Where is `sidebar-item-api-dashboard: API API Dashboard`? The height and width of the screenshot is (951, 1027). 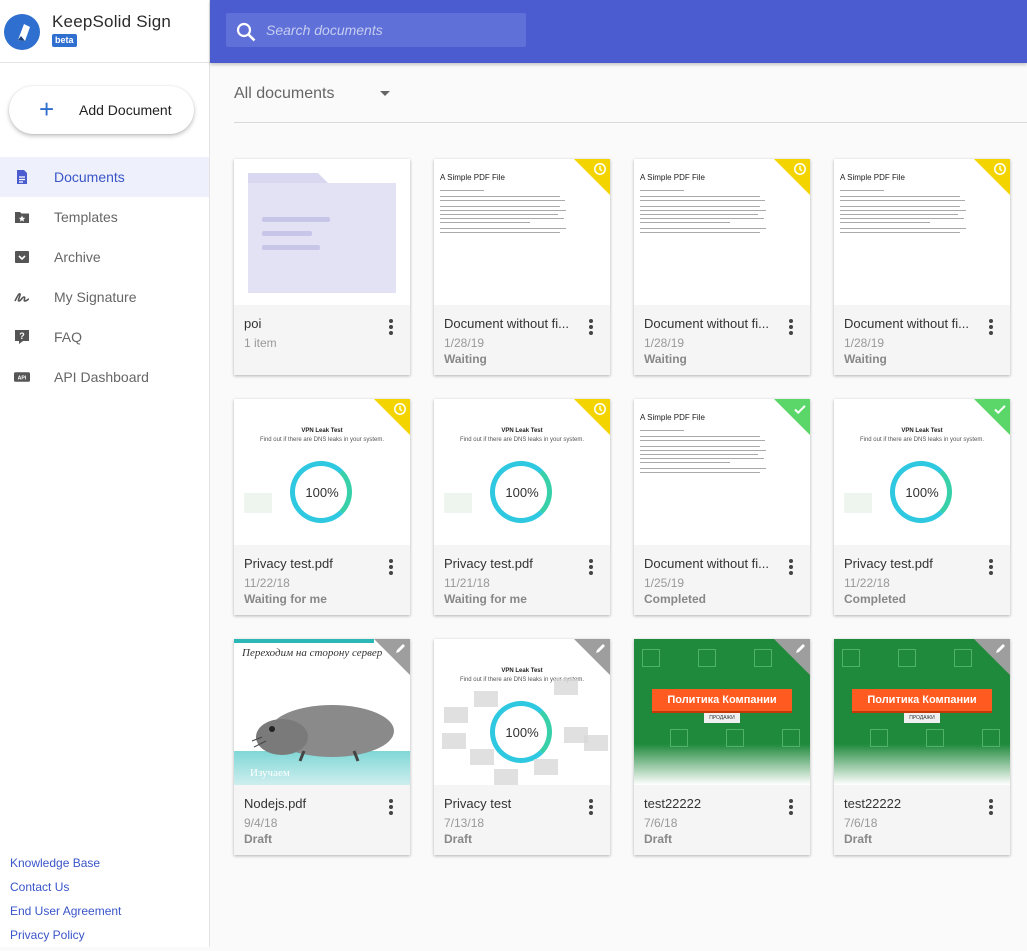
sidebar-item-api-dashboard: API API Dashboard is located at coordinates (104, 377).